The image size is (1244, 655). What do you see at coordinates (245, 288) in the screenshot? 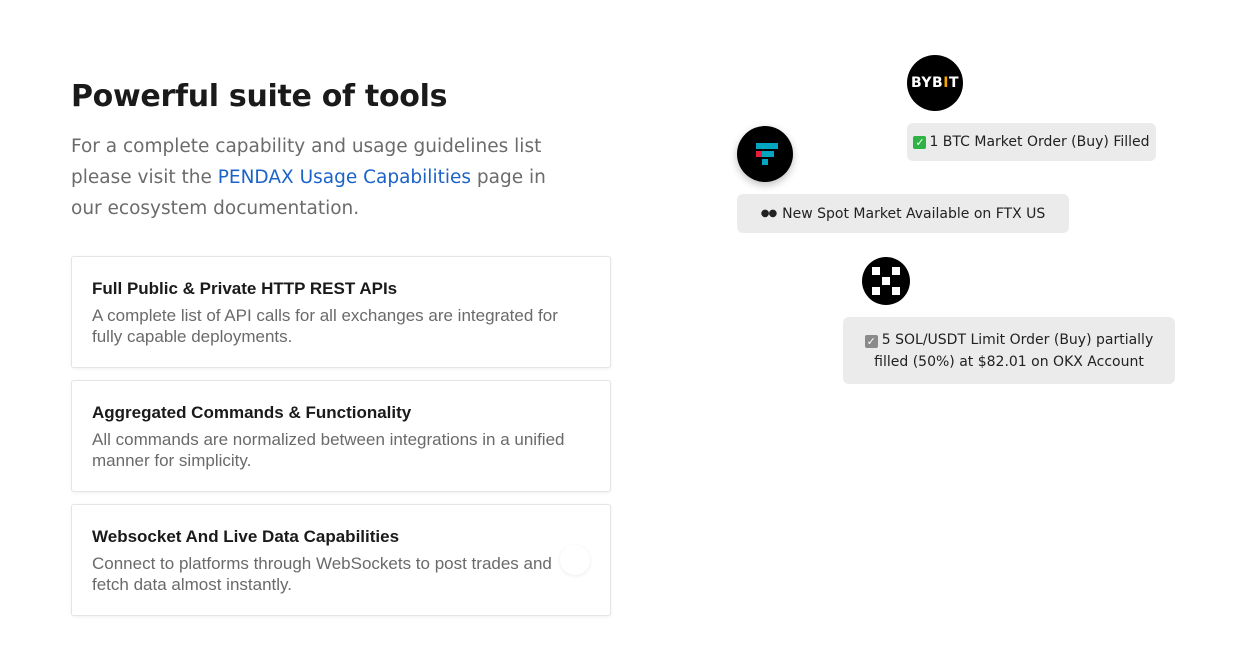
I see `feature-card-title: Full Public & Private HTTP REST APIs` at bounding box center [245, 288].